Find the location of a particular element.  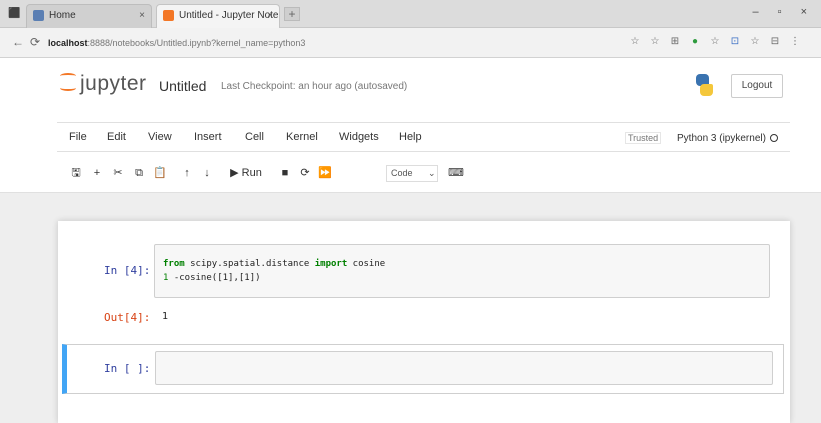

trusted-badge: Trusted is located at coordinates (643, 138).